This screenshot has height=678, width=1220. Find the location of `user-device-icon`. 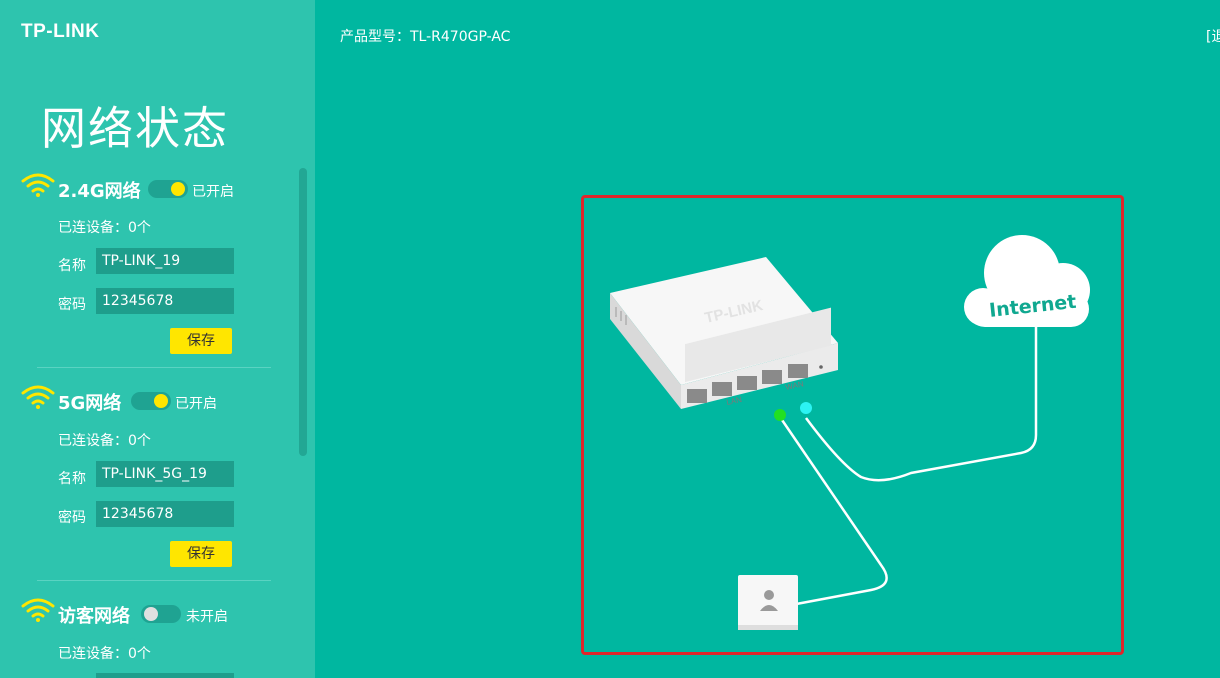

user-device-icon is located at coordinates (768, 602).